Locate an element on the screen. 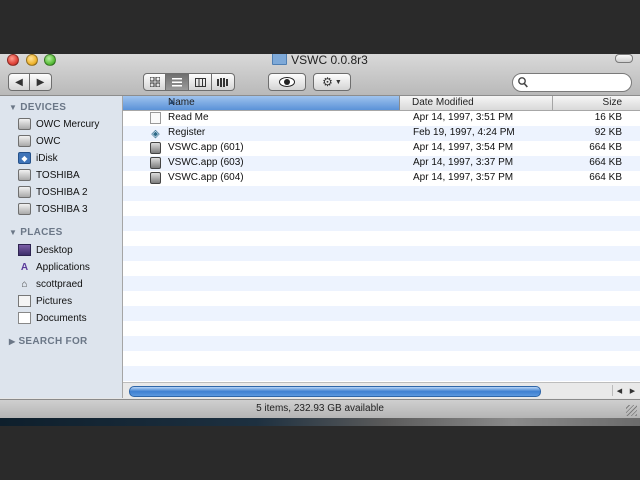 The width and height of the screenshot is (640, 480). window-title-bar: VSWC 0.0.8r3 is located at coordinates (320, 60).